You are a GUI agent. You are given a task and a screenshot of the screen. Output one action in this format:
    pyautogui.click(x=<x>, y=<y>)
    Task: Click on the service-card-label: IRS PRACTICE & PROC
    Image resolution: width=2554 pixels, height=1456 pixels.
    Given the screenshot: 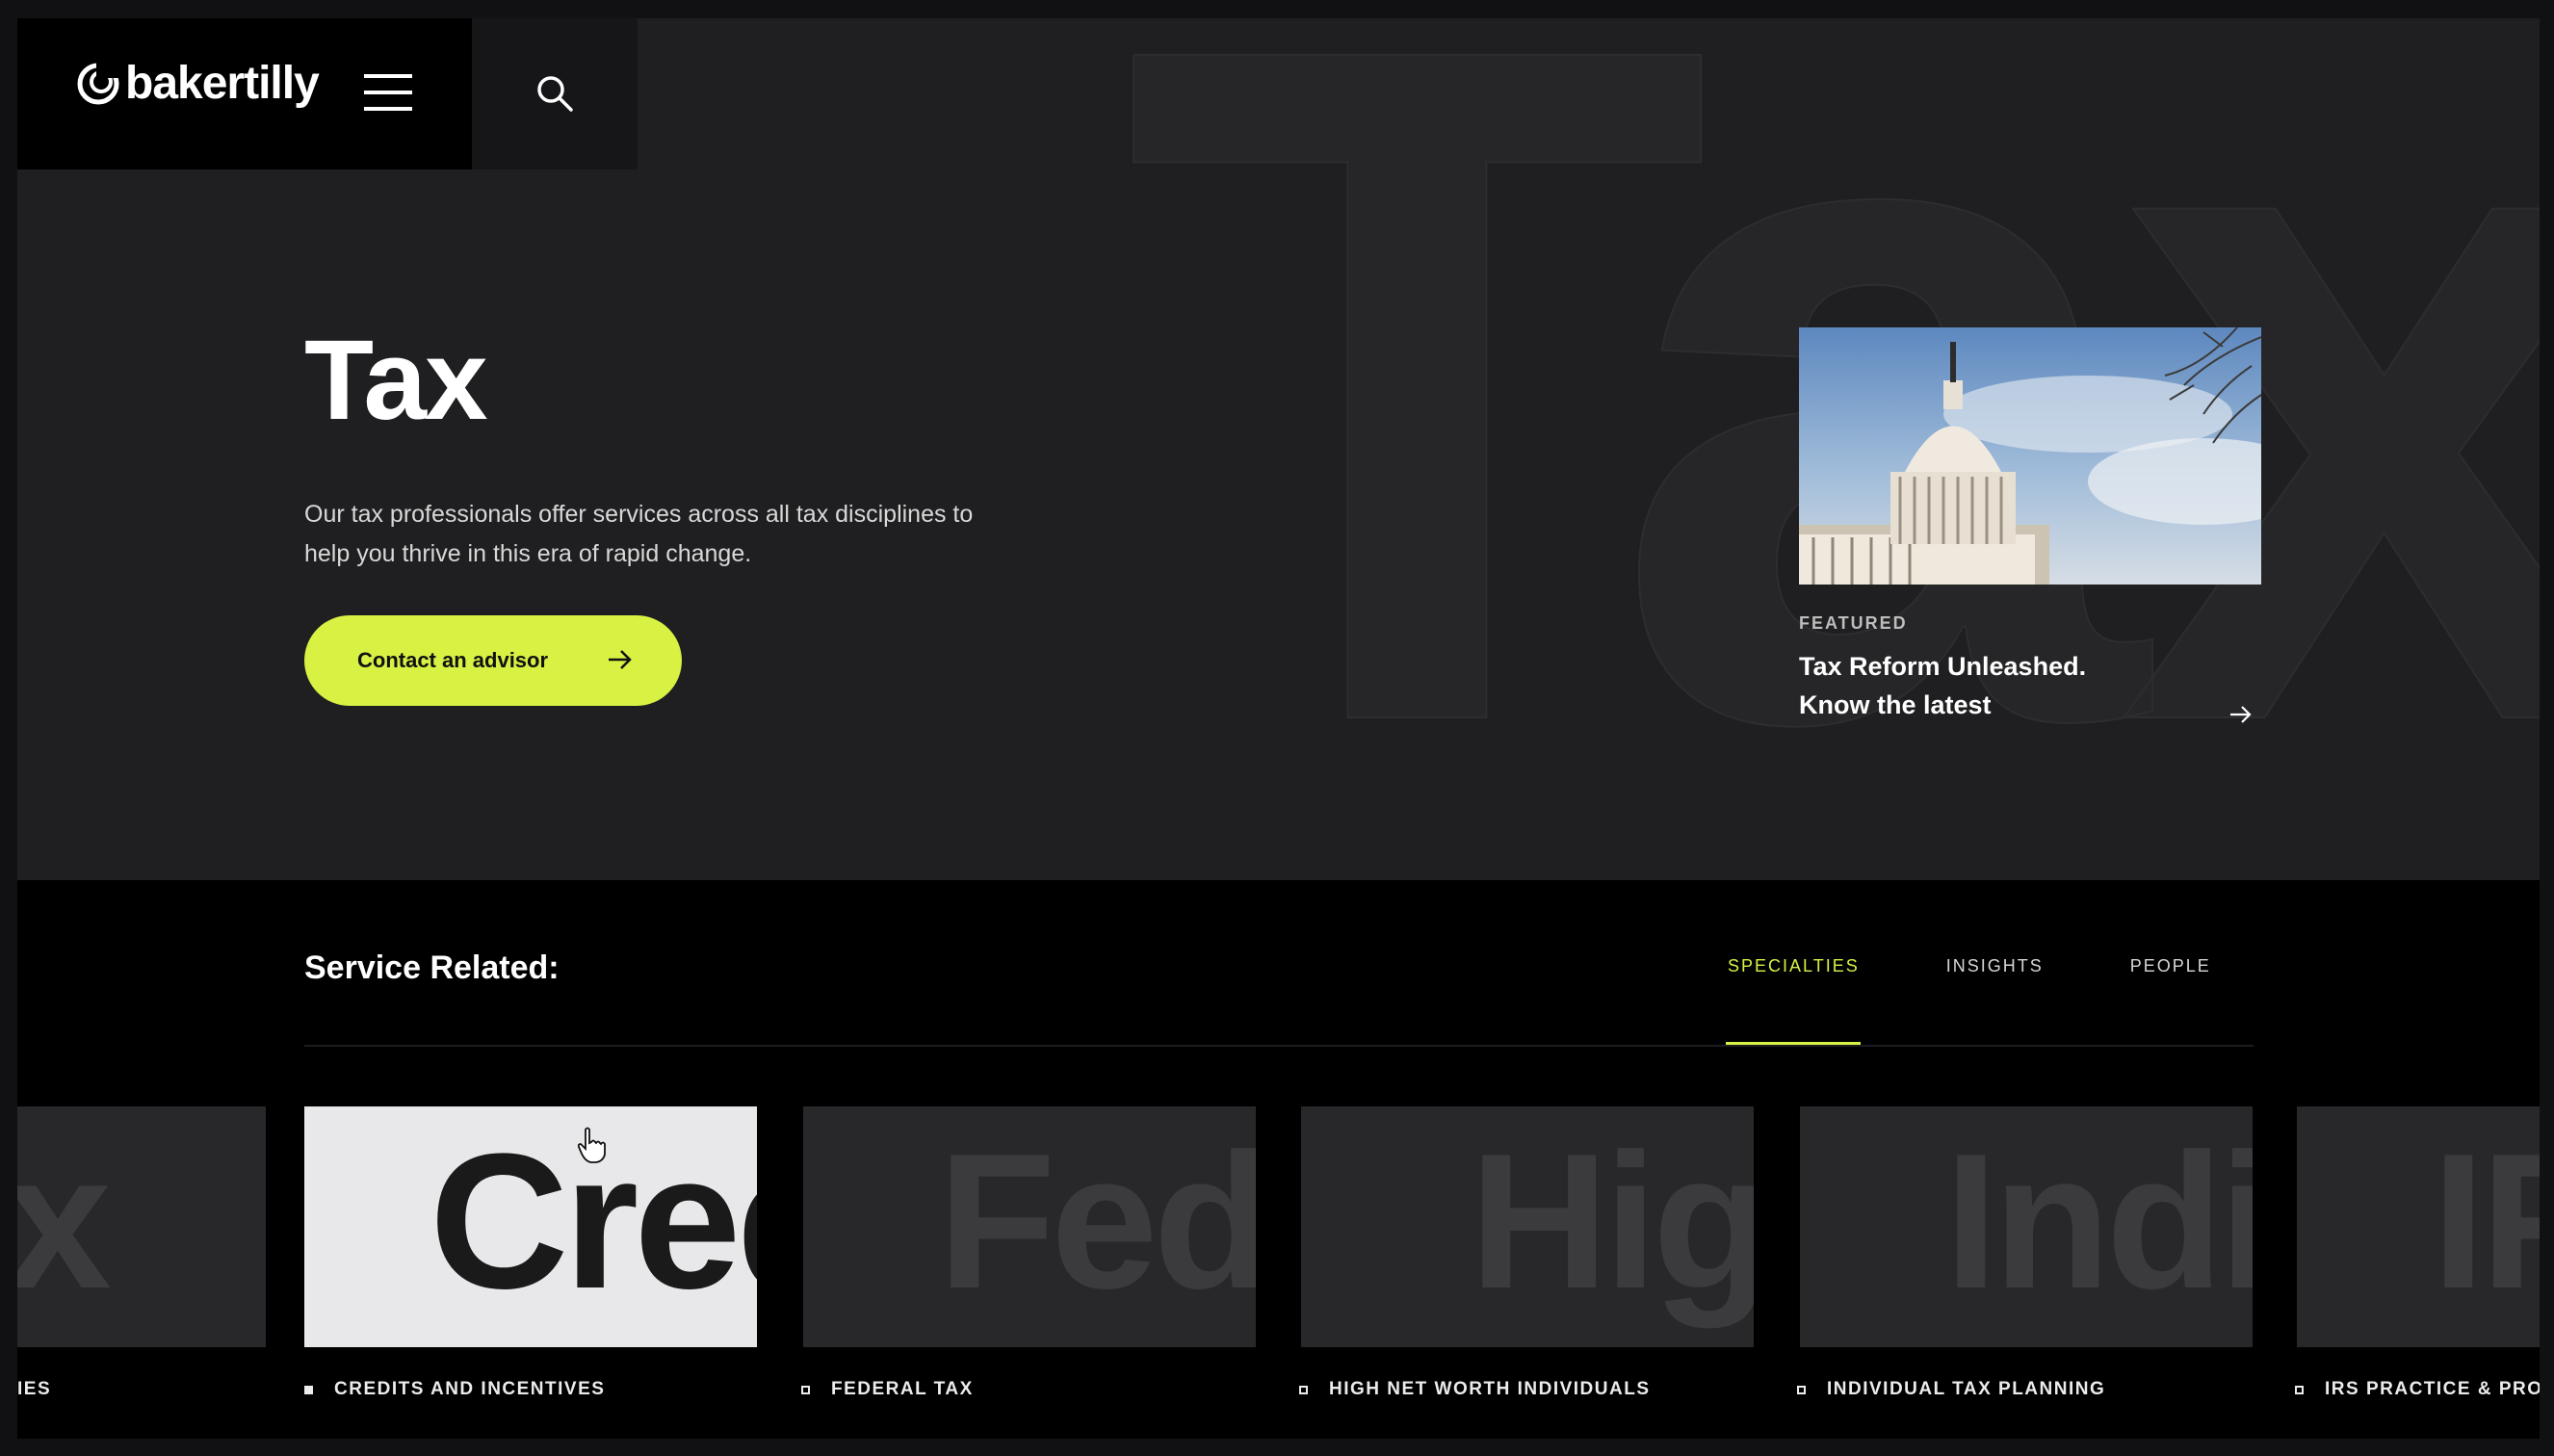 What is the action you would take?
    pyautogui.click(x=2417, y=1389)
    